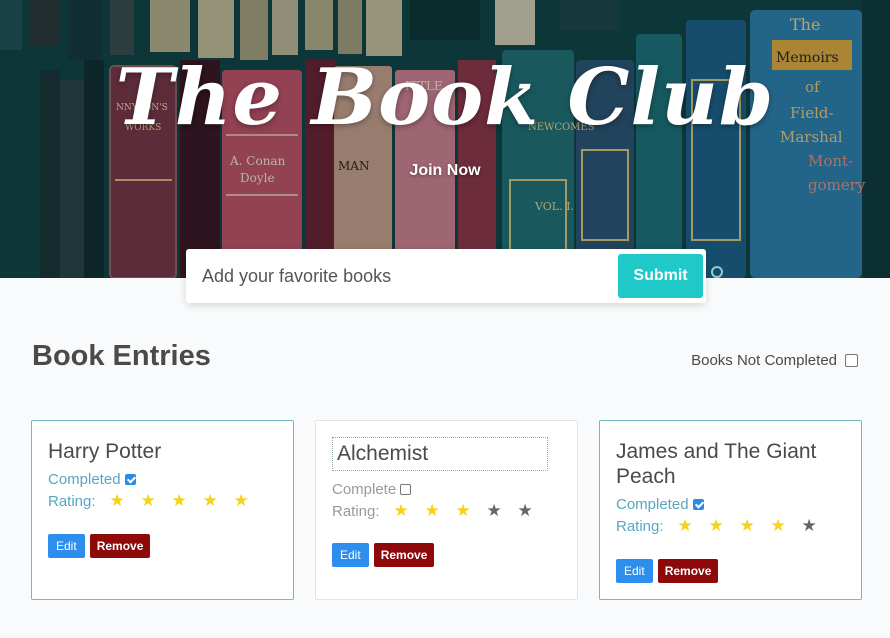 The height and width of the screenshot is (638, 890). I want to click on book-title: James and The Giant Peach, so click(716, 464).